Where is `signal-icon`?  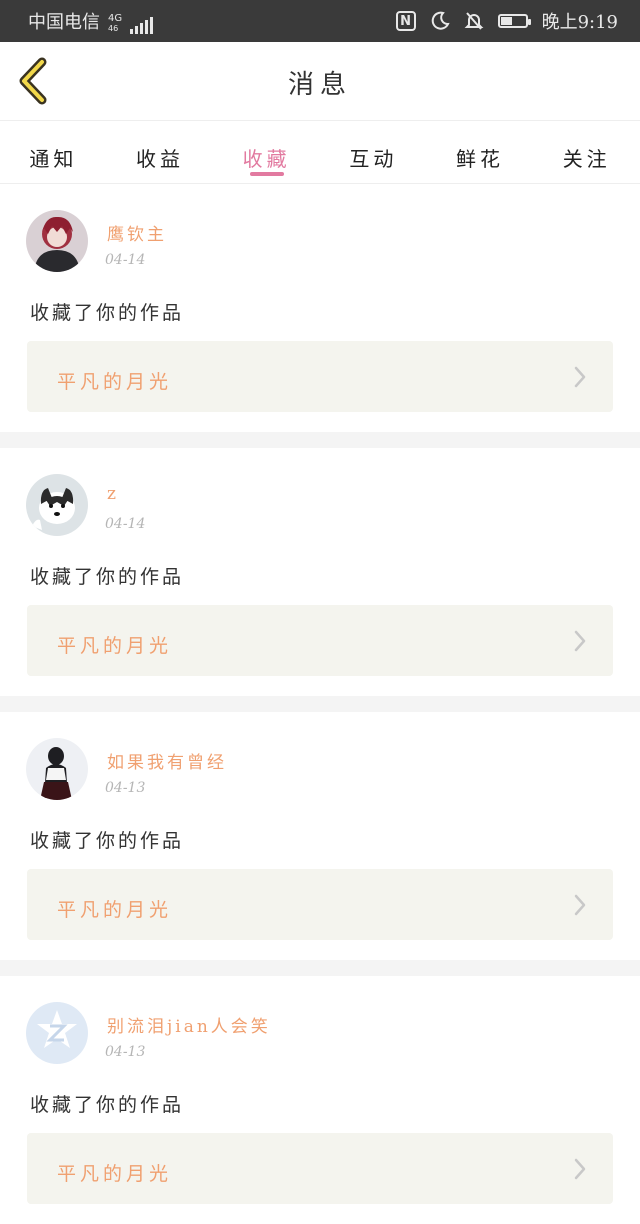 signal-icon is located at coordinates (142, 25).